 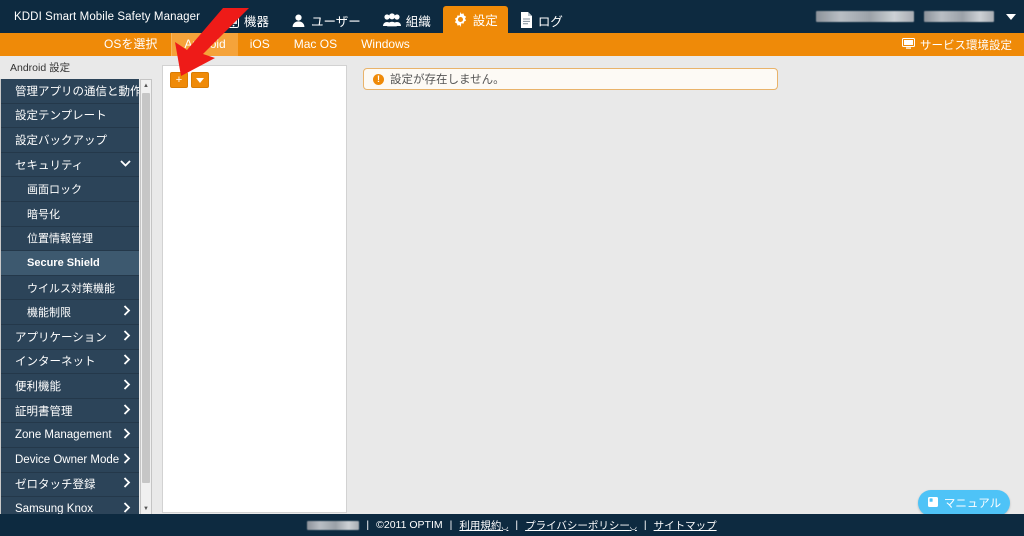 I want to click on sidebar-item-label: ウイルス対策機能, so click(x=71, y=288).